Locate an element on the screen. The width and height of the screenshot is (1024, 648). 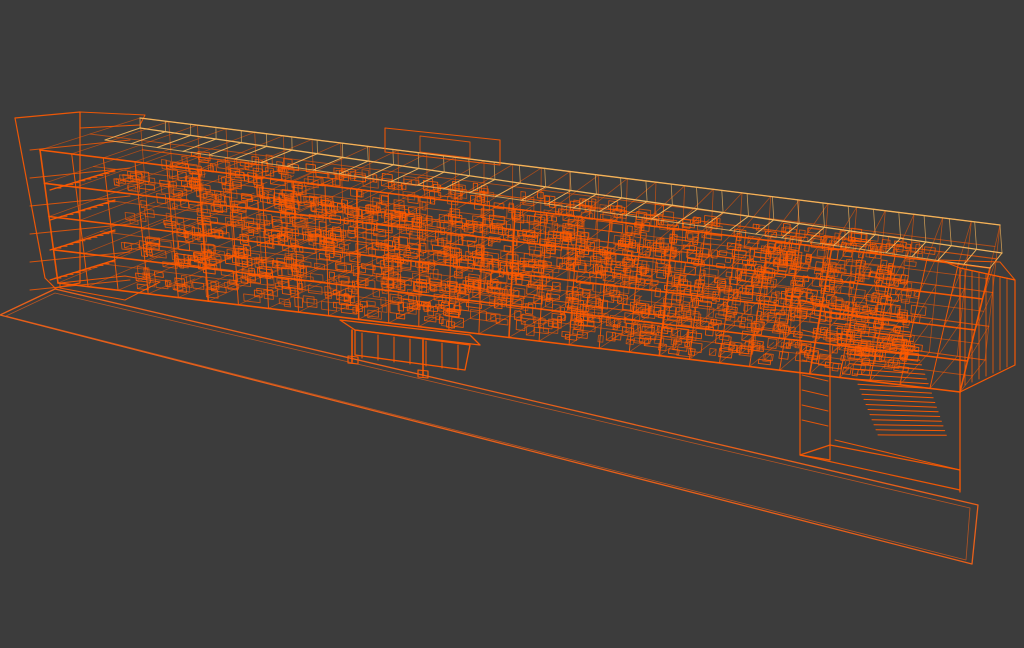
entrance-canopy is located at coordinates (410, 349).